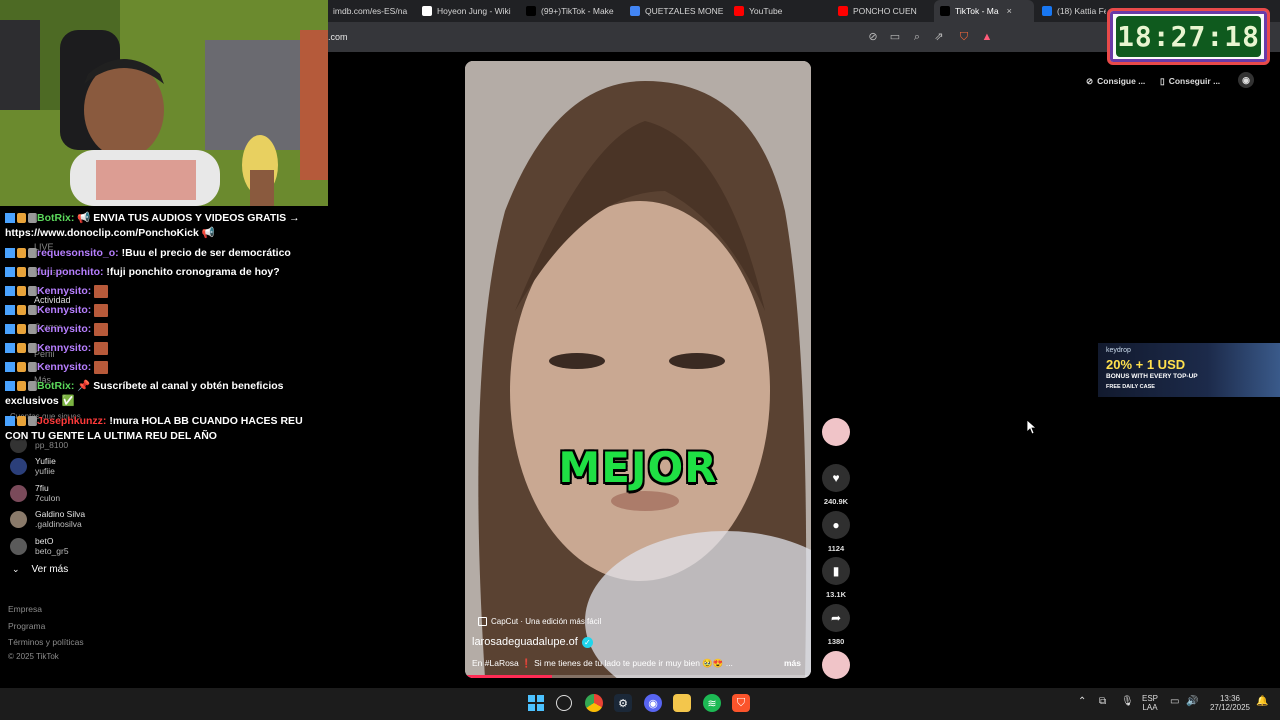 This screenshot has width=1280, height=720. Describe the element at coordinates (1102, 702) in the screenshot. I see `tray-app-icon: ⧉` at that location.